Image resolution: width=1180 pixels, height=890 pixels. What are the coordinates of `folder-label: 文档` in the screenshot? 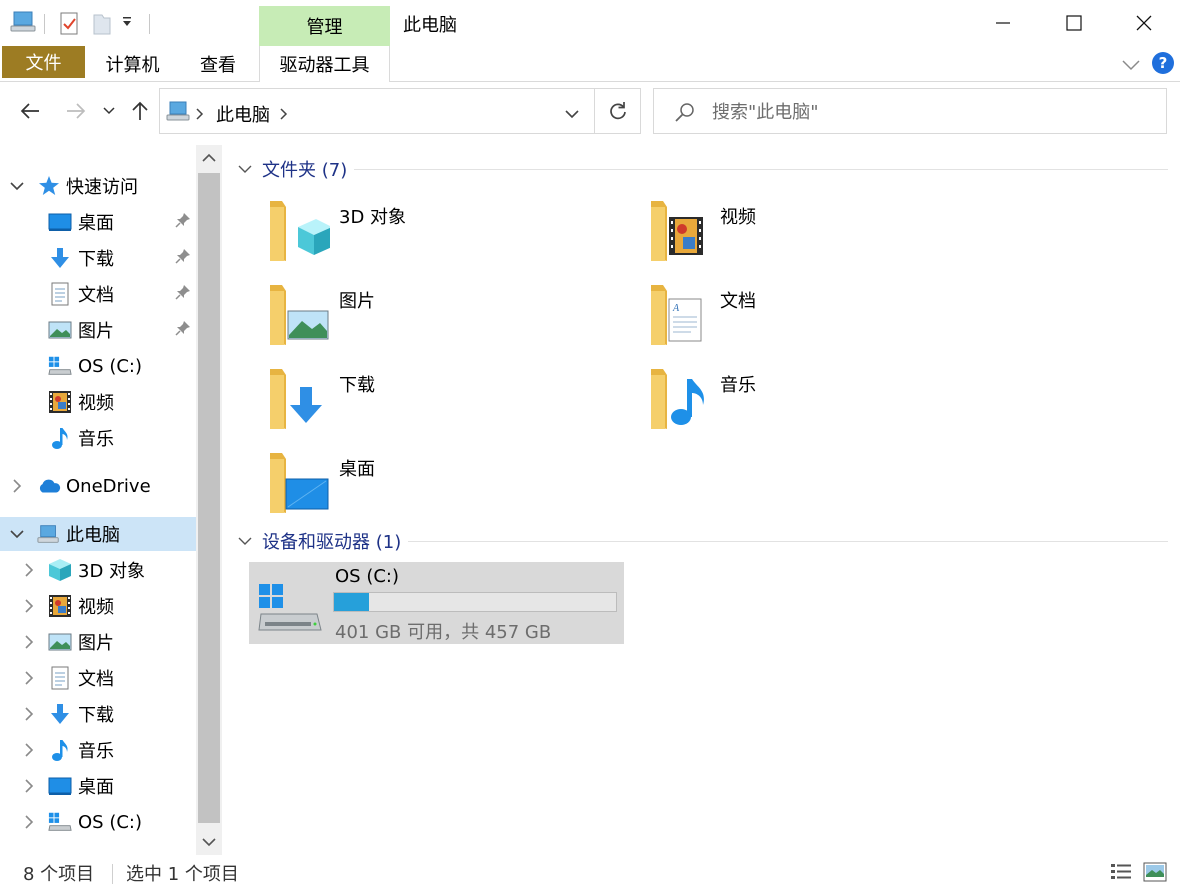 It's located at (738, 301).